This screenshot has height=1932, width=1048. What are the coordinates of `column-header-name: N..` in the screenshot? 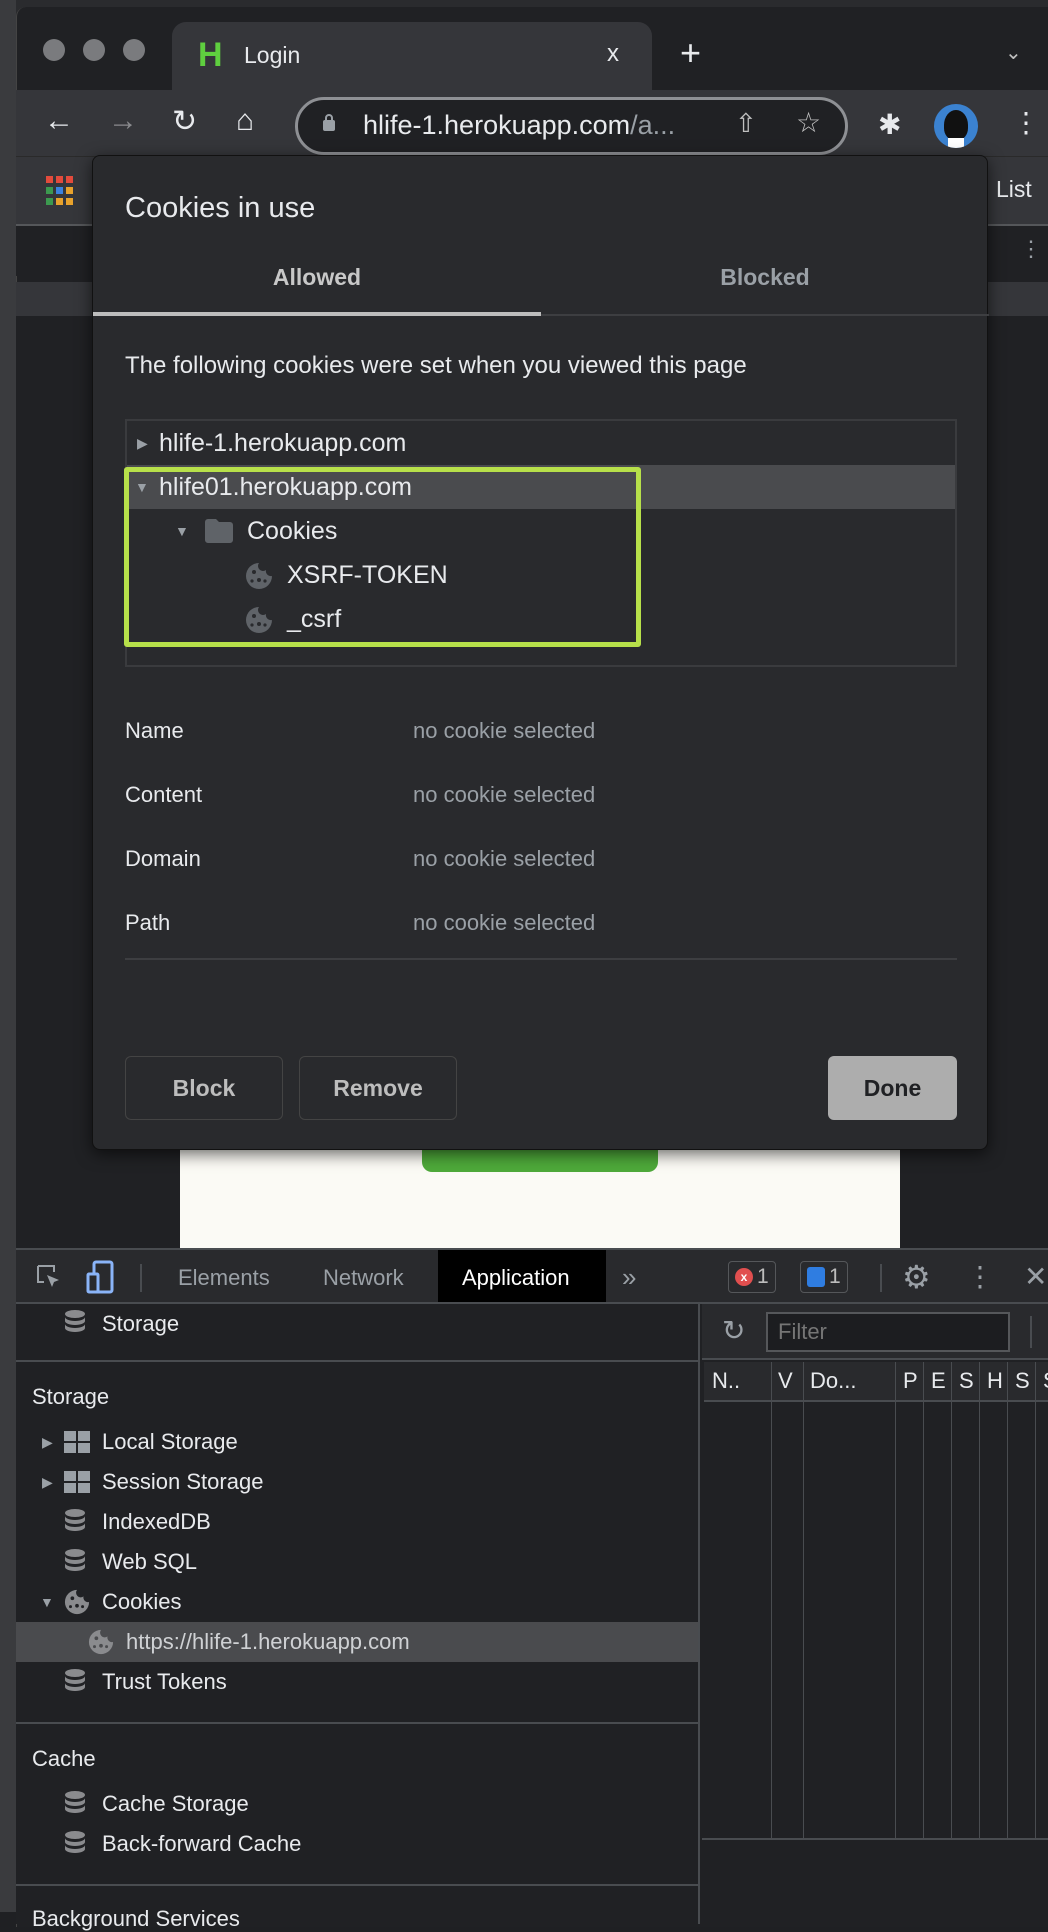 It's located at (726, 1381).